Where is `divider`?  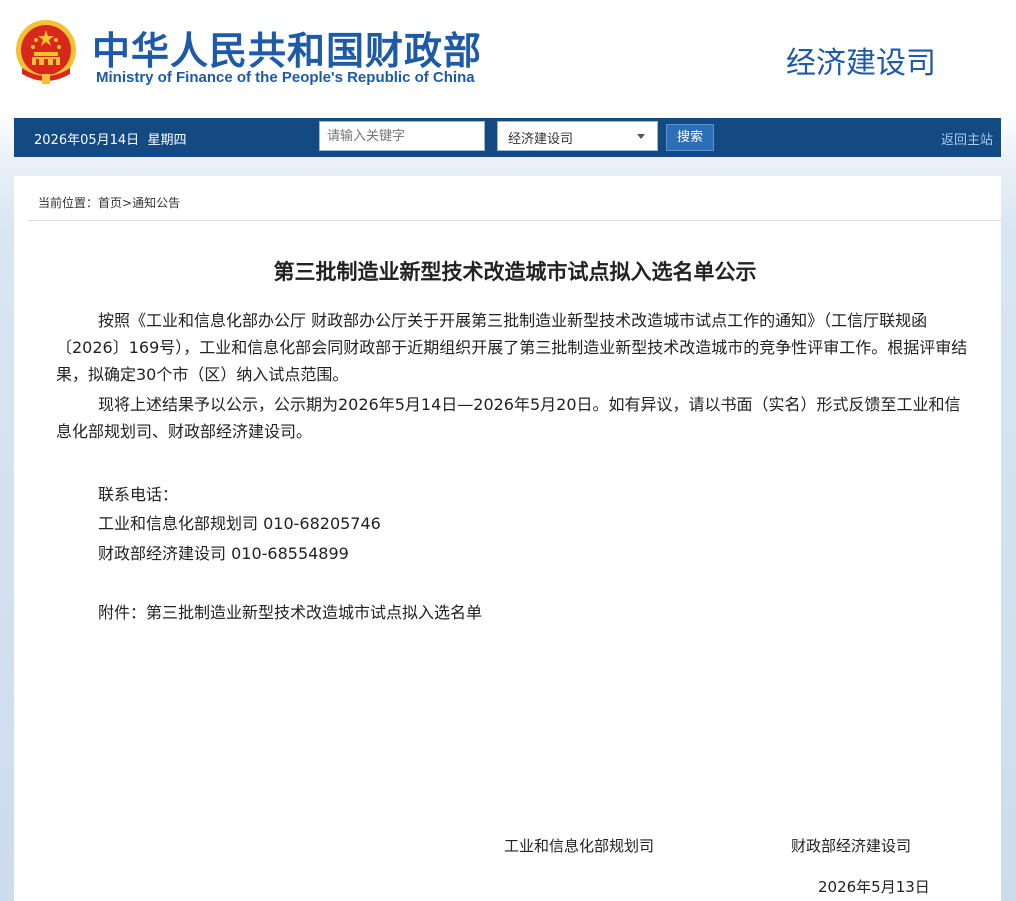 divider is located at coordinates (516, 220).